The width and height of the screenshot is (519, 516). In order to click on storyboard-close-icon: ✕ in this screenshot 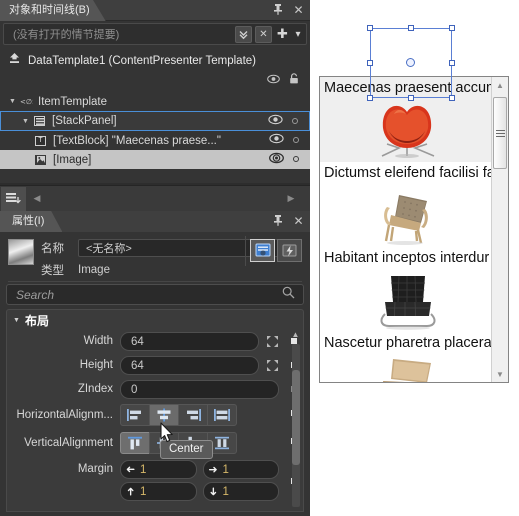, I will do `click(263, 34)`.